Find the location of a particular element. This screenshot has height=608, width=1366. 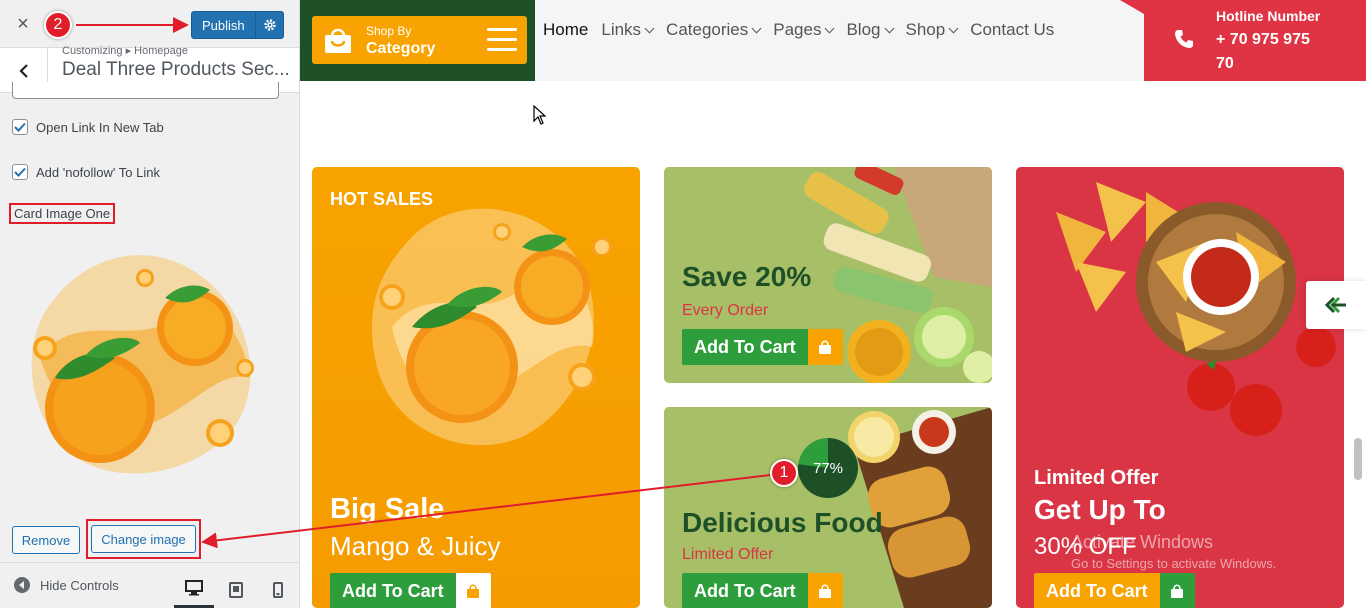

nav-item-pages: Pages is located at coordinates (804, 30).